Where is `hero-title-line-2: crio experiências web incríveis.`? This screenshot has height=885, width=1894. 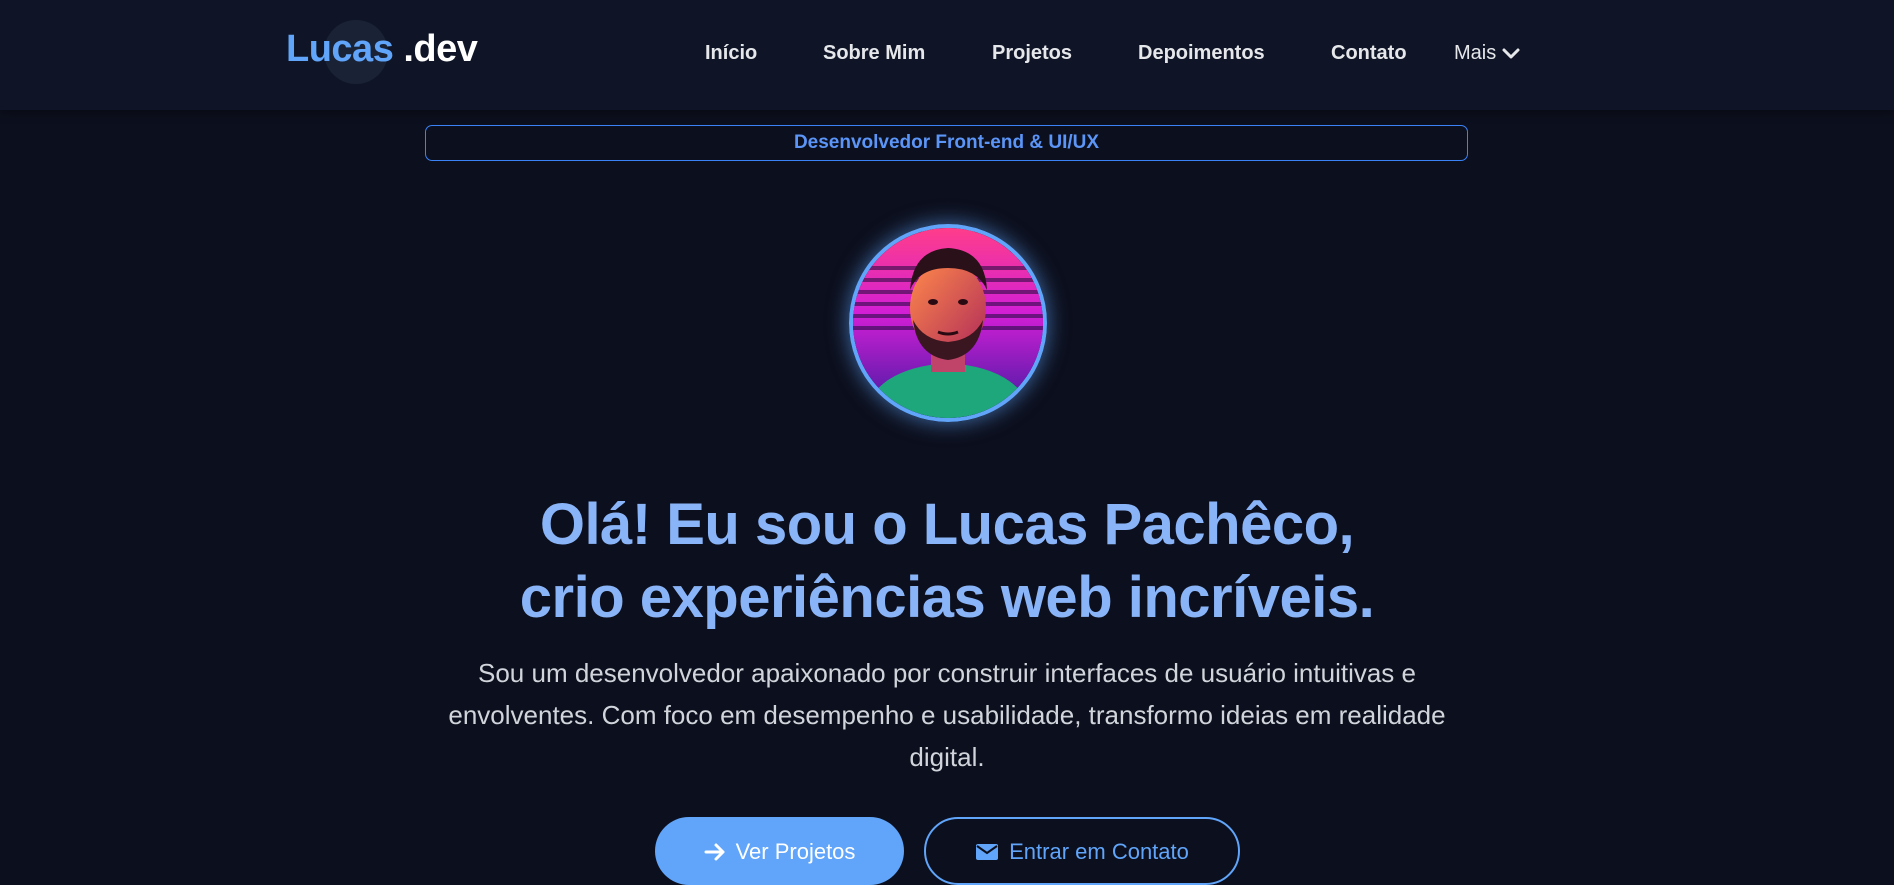
hero-title-line-2: crio experiências web incríveis. is located at coordinates (947, 597).